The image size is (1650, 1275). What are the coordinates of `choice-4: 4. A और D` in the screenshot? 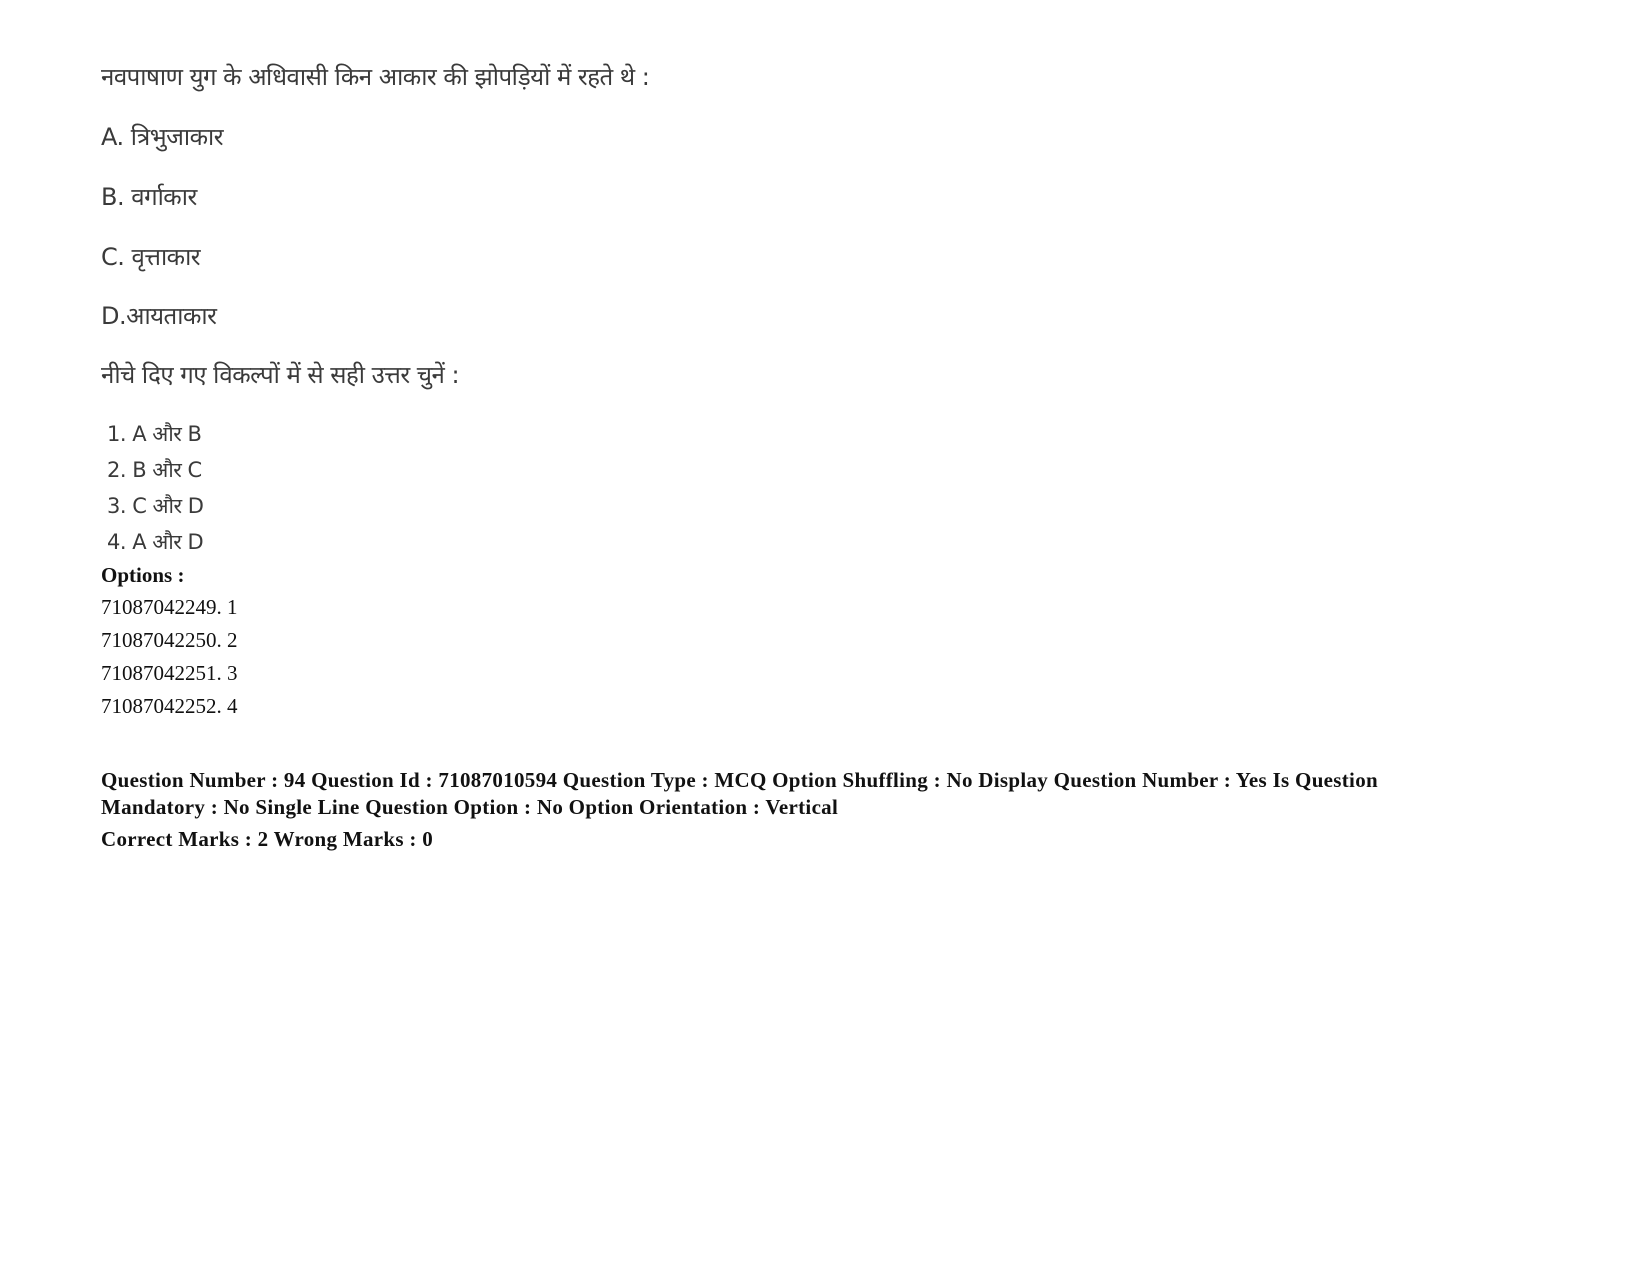 It's located at (155, 542).